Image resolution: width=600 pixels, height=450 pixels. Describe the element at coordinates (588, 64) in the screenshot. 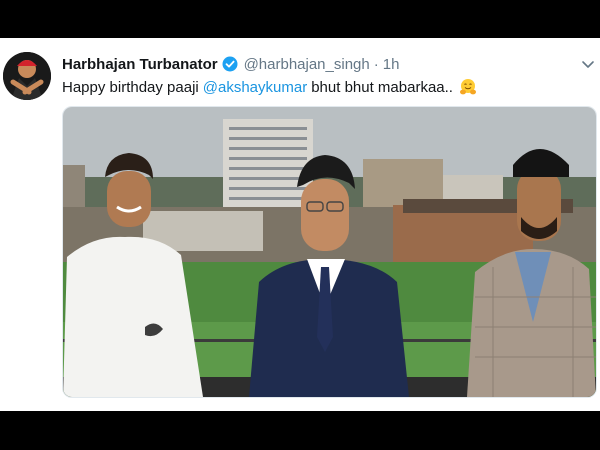

I see `chevron-down-icon` at that location.